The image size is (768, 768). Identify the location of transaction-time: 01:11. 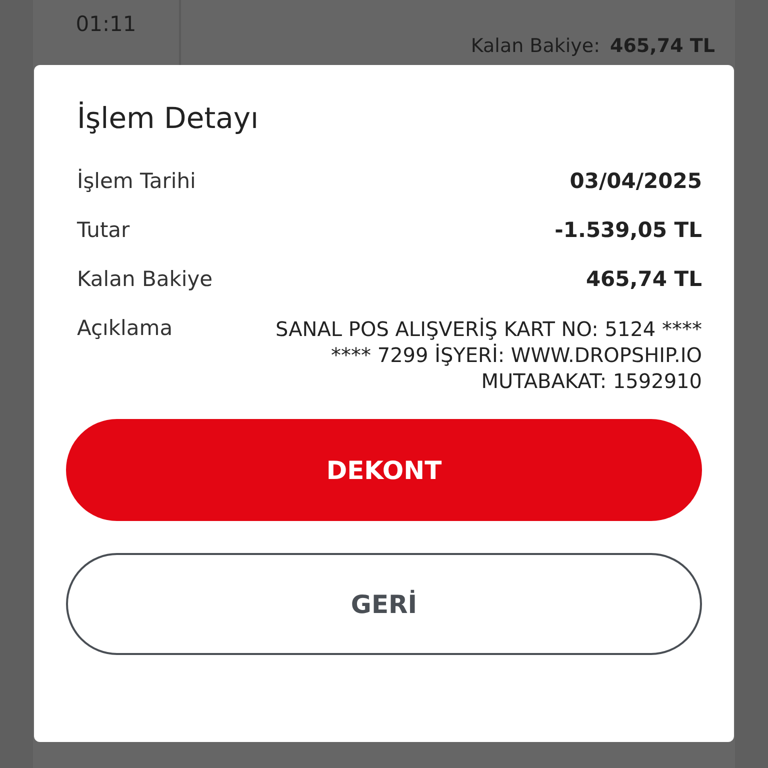
(106, 25).